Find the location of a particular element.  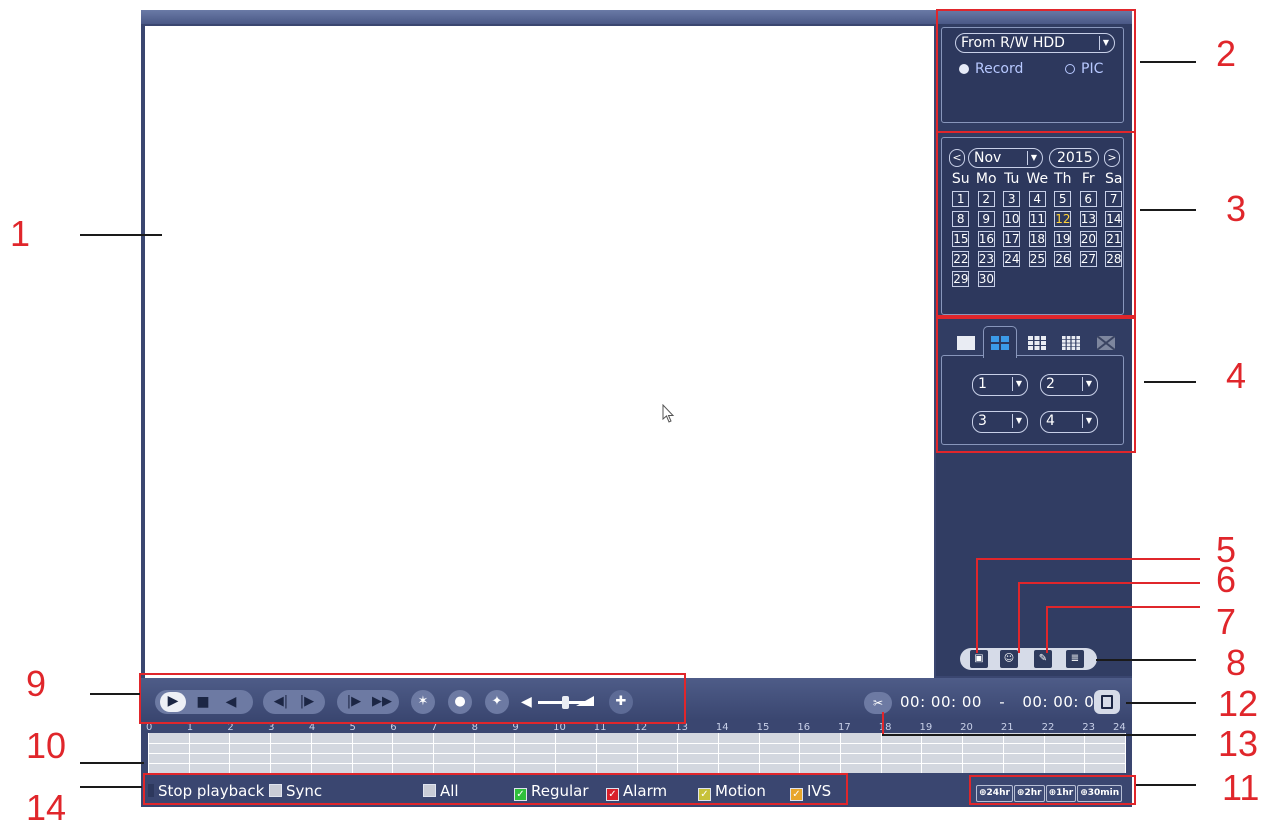

timeline-hour-gridline is located at coordinates (1125, 753).